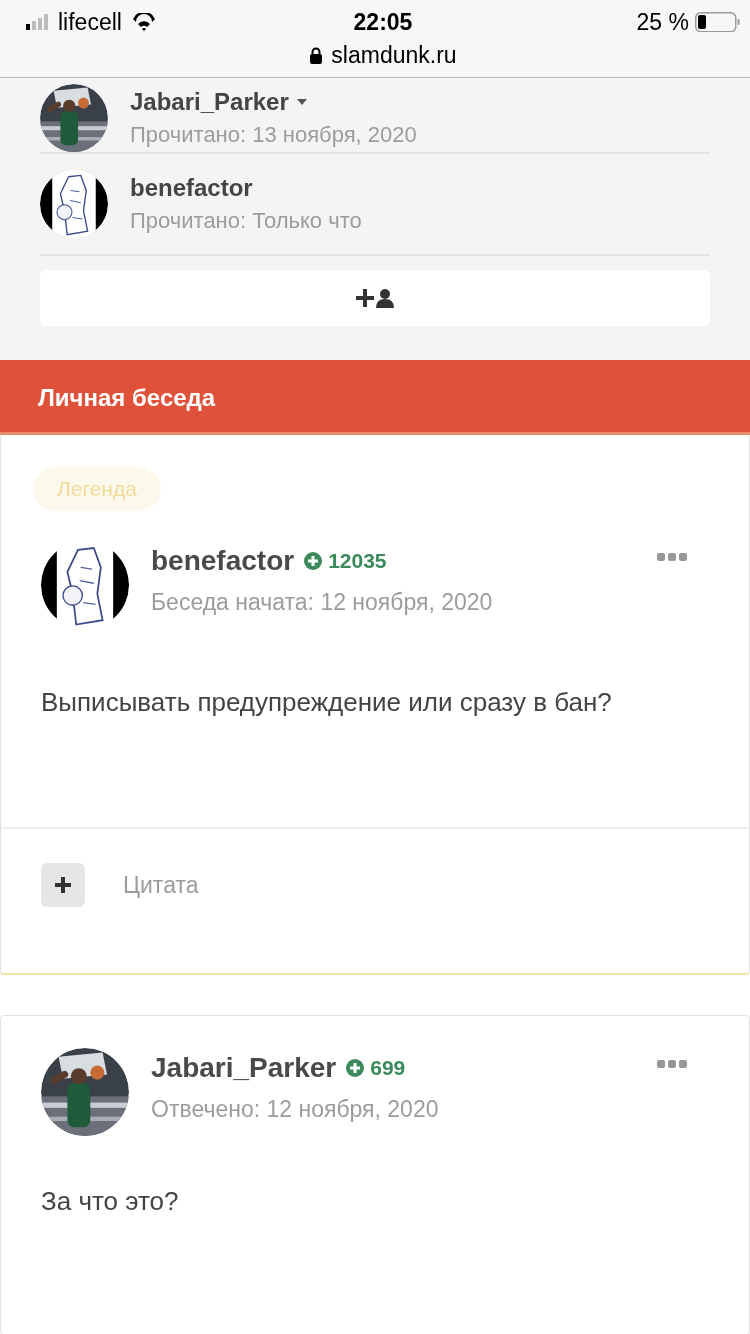  I want to click on signal-icon, so click(37, 22).